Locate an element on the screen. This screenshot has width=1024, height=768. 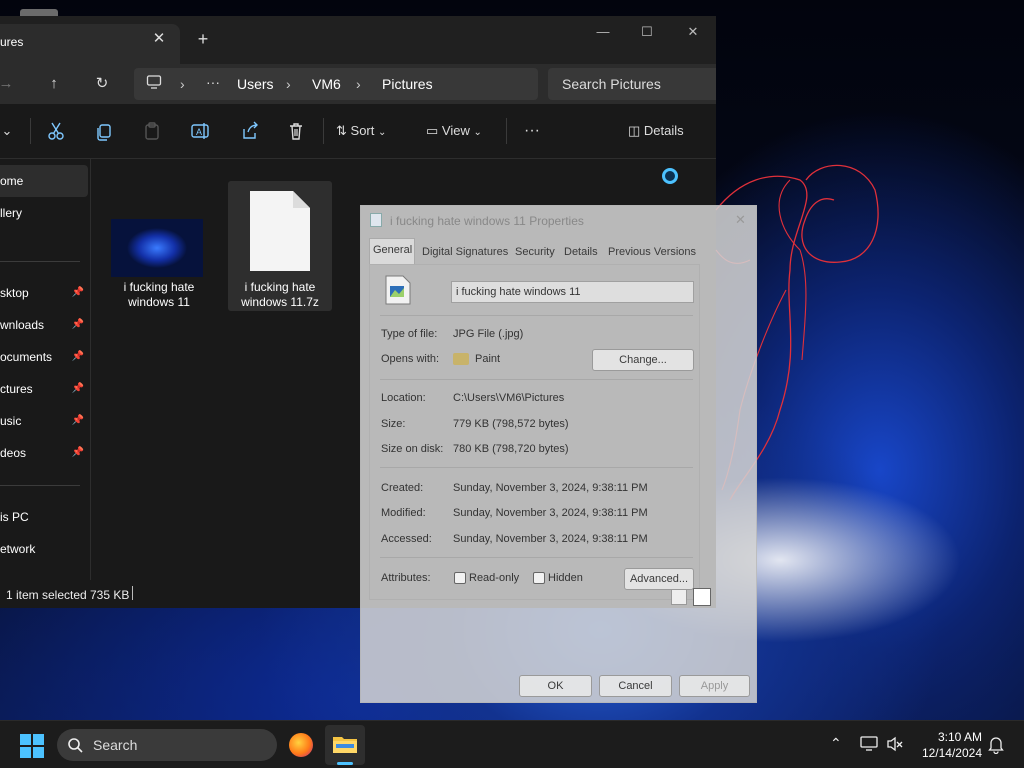
selection-size: 735 KB is located at coordinates (110, 595).